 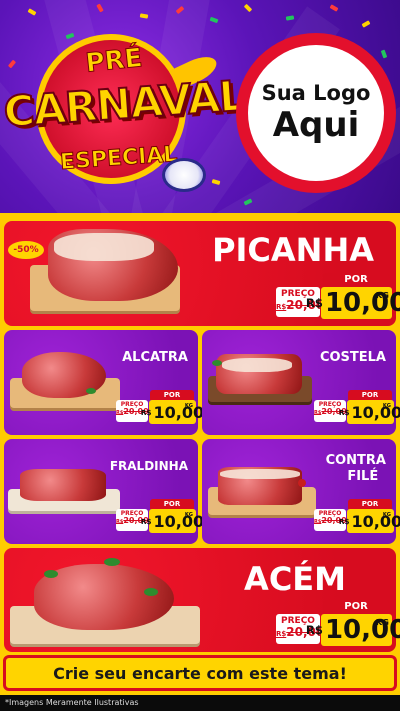 I want to click on product-name: COSTELA, so click(x=352, y=357).